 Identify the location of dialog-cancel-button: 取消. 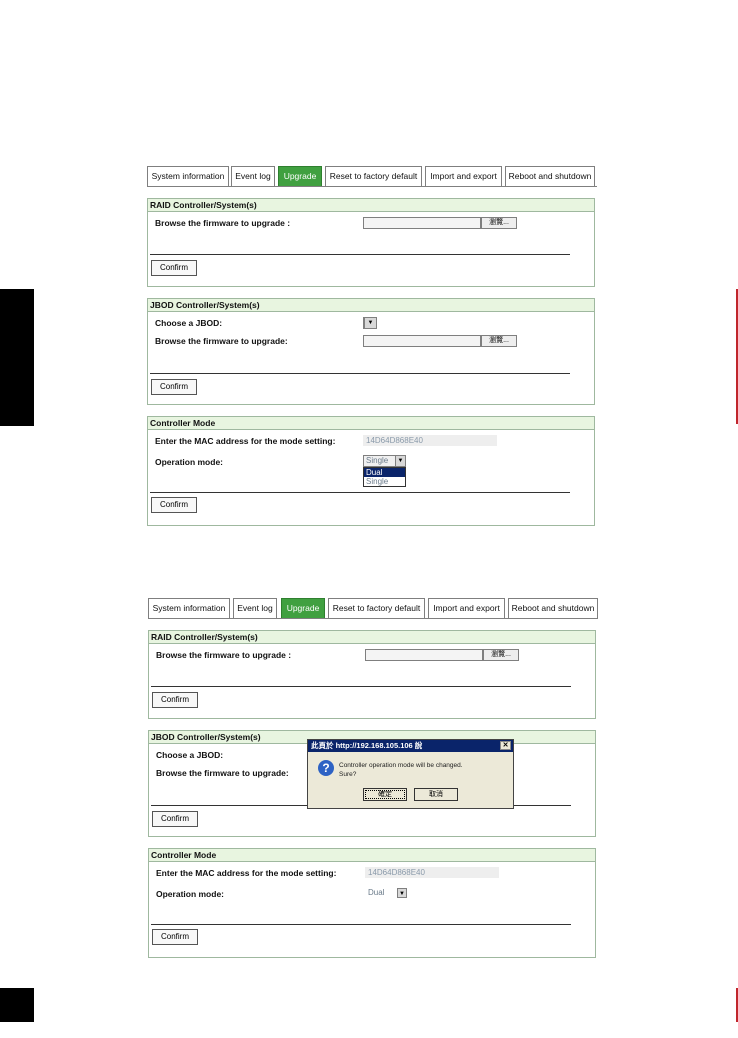
(436, 794).